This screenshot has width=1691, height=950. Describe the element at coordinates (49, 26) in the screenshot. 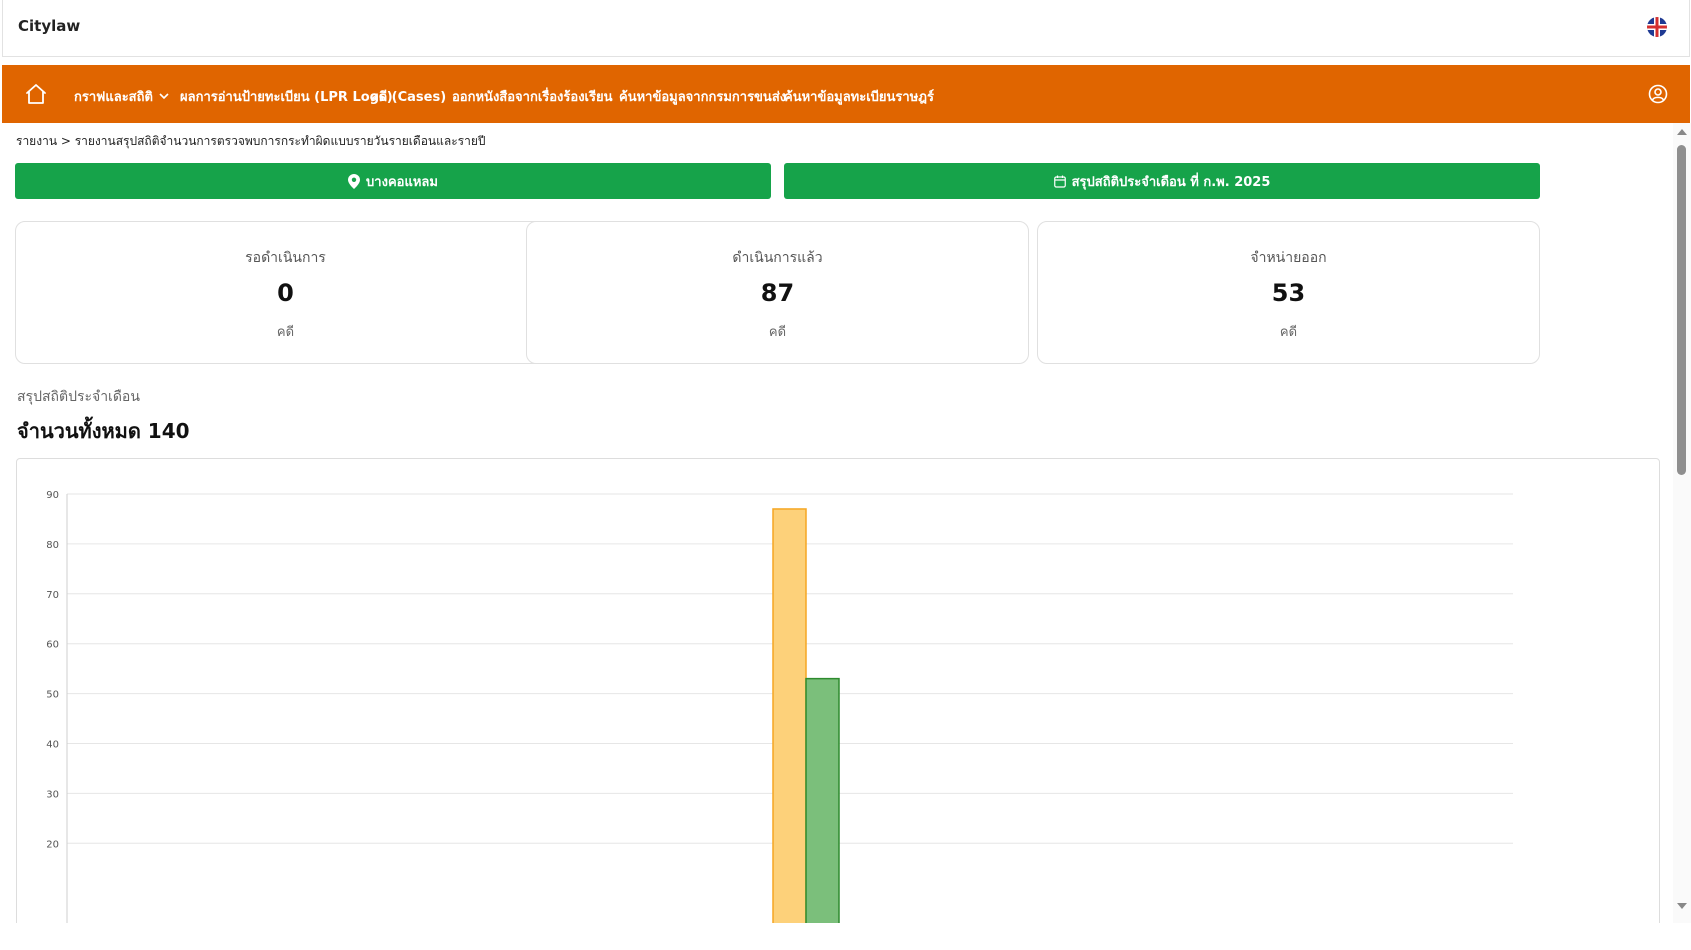

I see `app-brand: Citylaw` at that location.